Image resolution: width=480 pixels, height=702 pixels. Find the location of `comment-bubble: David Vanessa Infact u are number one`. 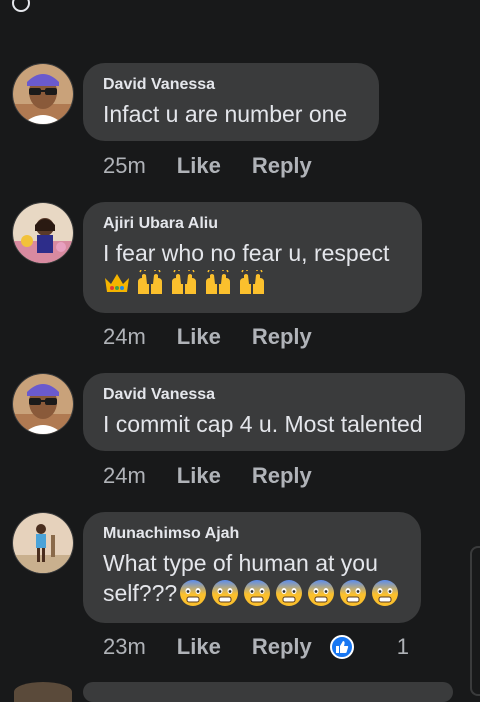

comment-bubble: David Vanessa Infact u are number one is located at coordinates (231, 102).